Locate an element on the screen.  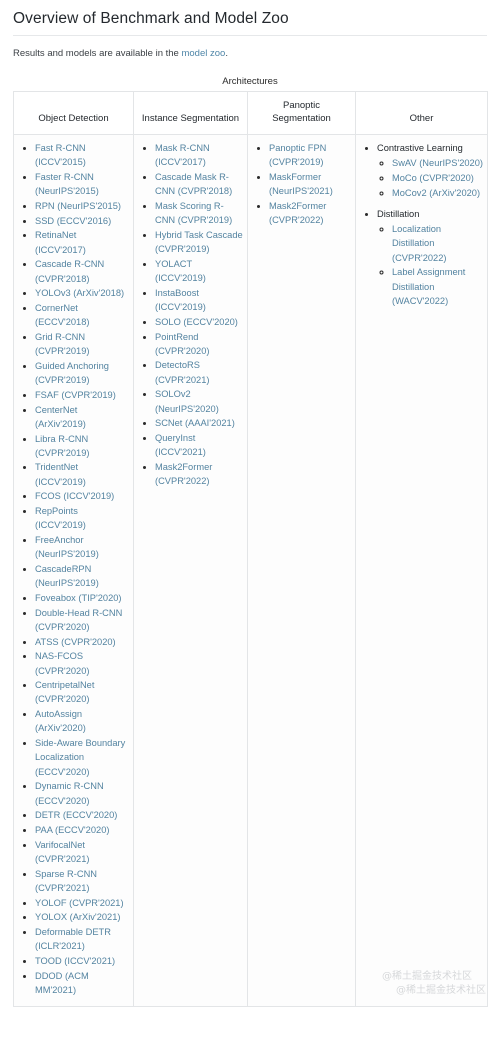
list-item: PointRend (CVPR'2020) is located at coordinates (199, 344).